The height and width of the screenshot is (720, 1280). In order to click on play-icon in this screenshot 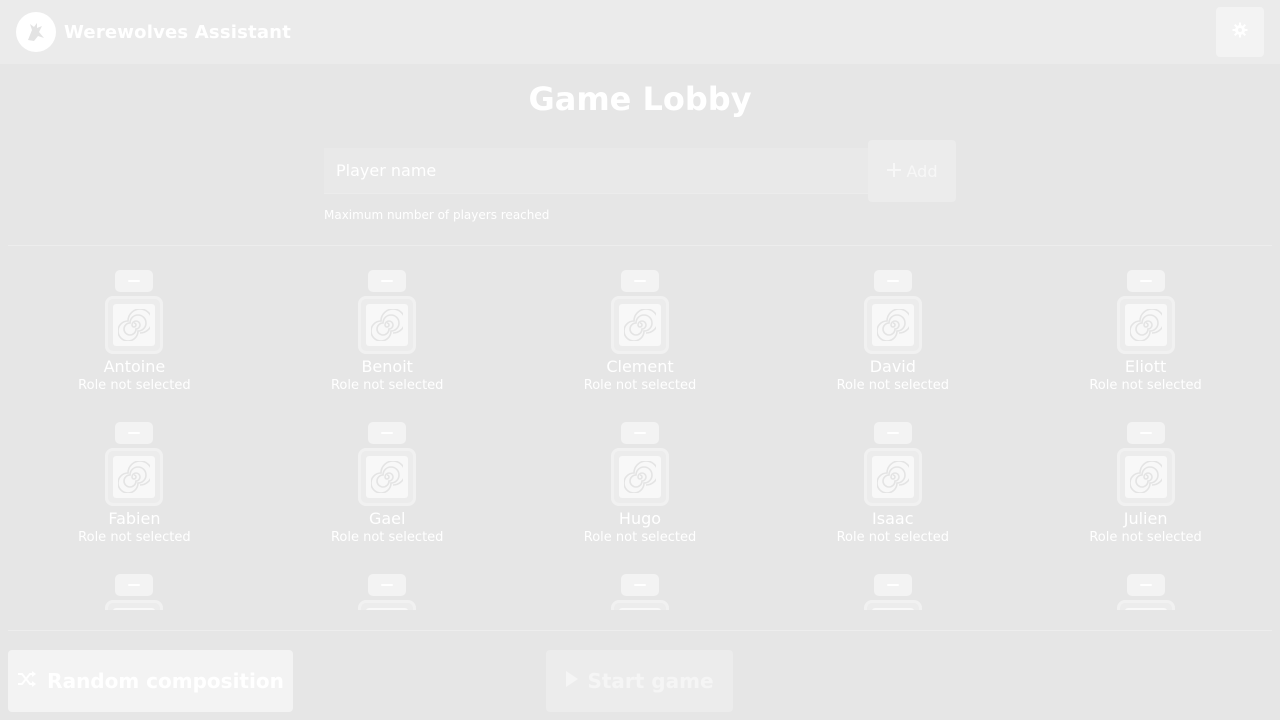, I will do `click(572, 681)`.